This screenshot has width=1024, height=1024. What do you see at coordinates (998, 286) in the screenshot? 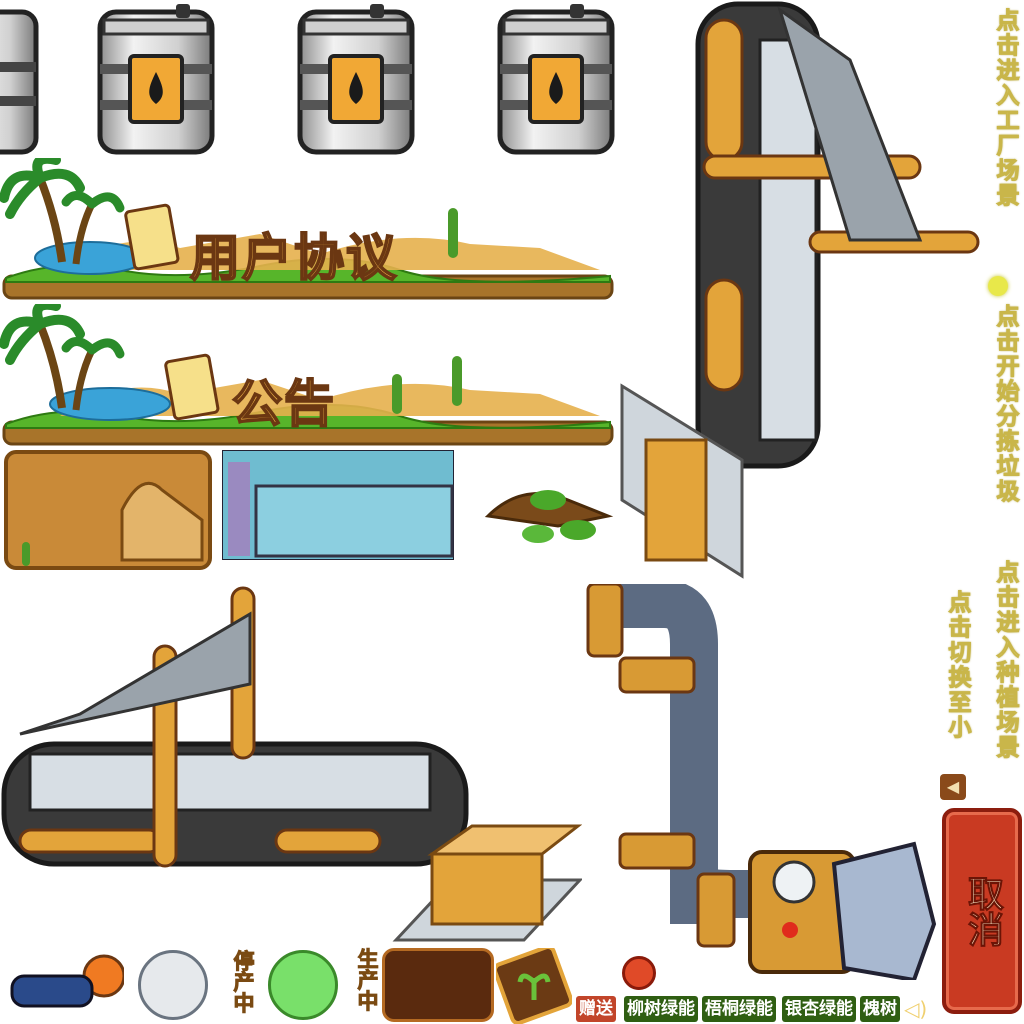
I see `indicator-dot-icon` at bounding box center [998, 286].